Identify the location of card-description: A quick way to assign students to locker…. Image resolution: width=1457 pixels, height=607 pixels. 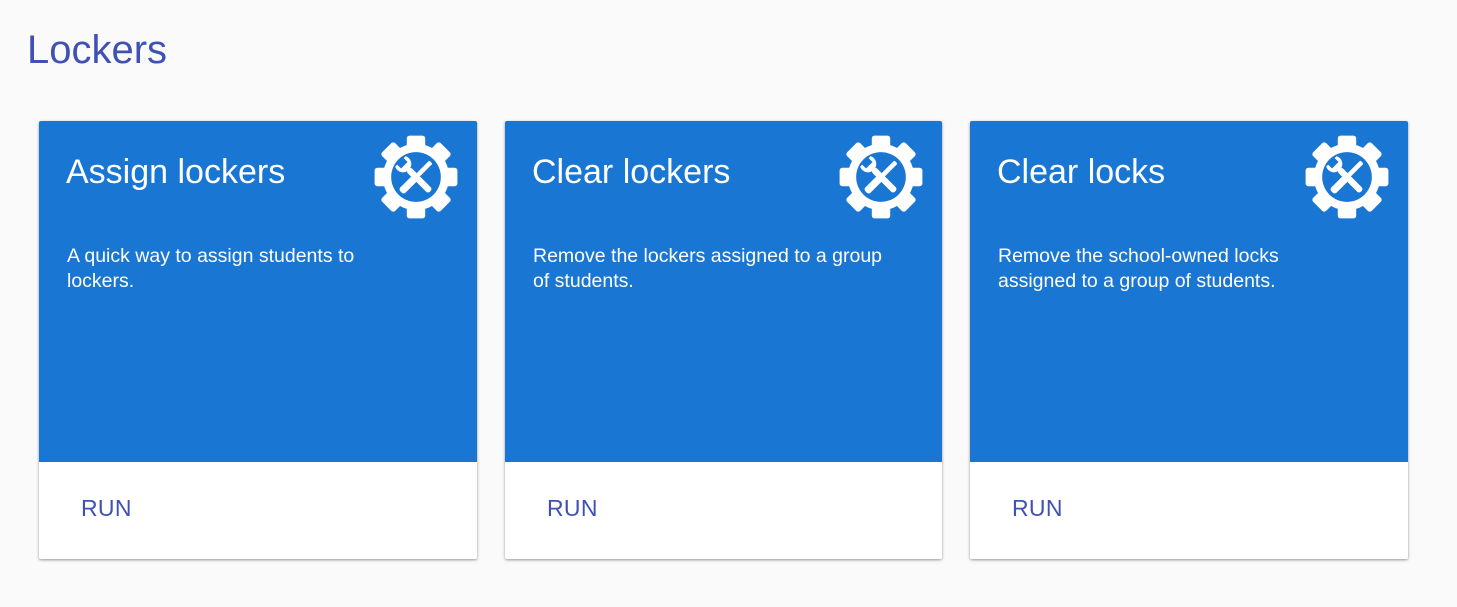
(211, 268).